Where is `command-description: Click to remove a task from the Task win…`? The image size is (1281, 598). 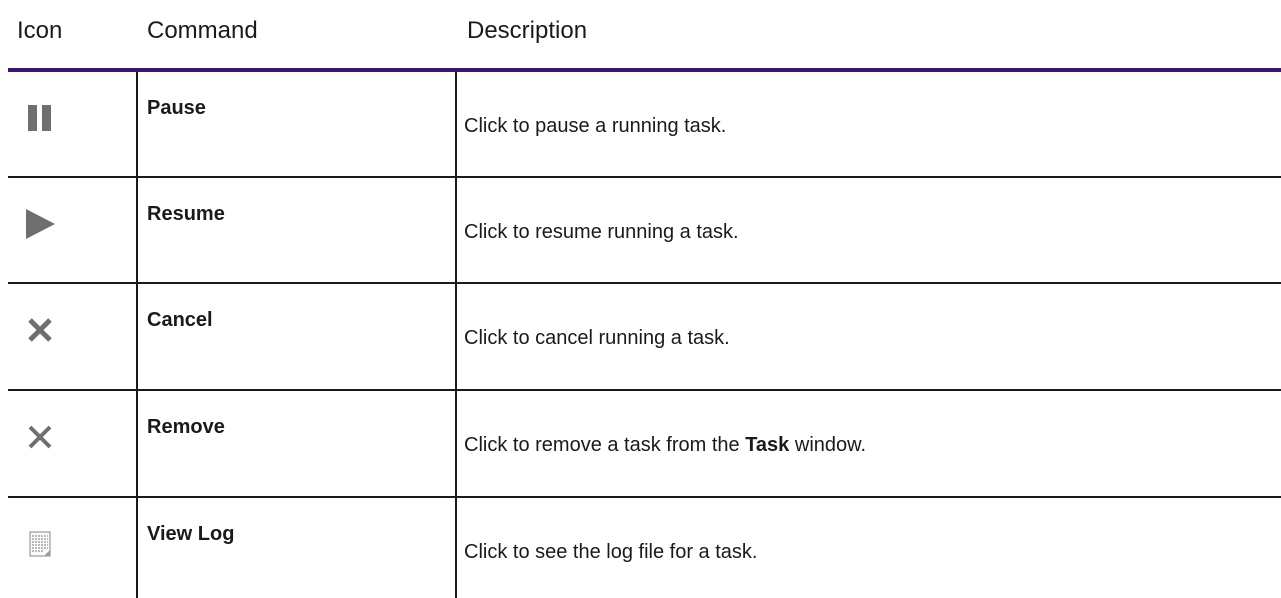
command-description: Click to remove a task from the Task win… is located at coordinates (665, 445).